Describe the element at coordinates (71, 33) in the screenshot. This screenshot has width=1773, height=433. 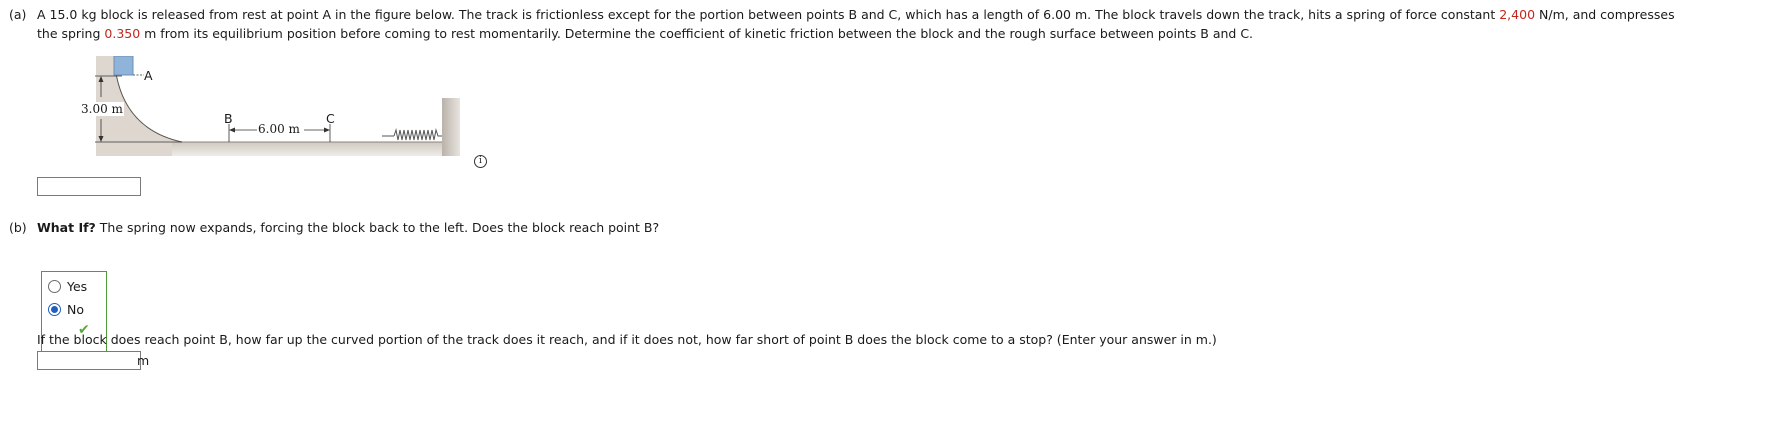
I see `question-text: the spring` at that location.